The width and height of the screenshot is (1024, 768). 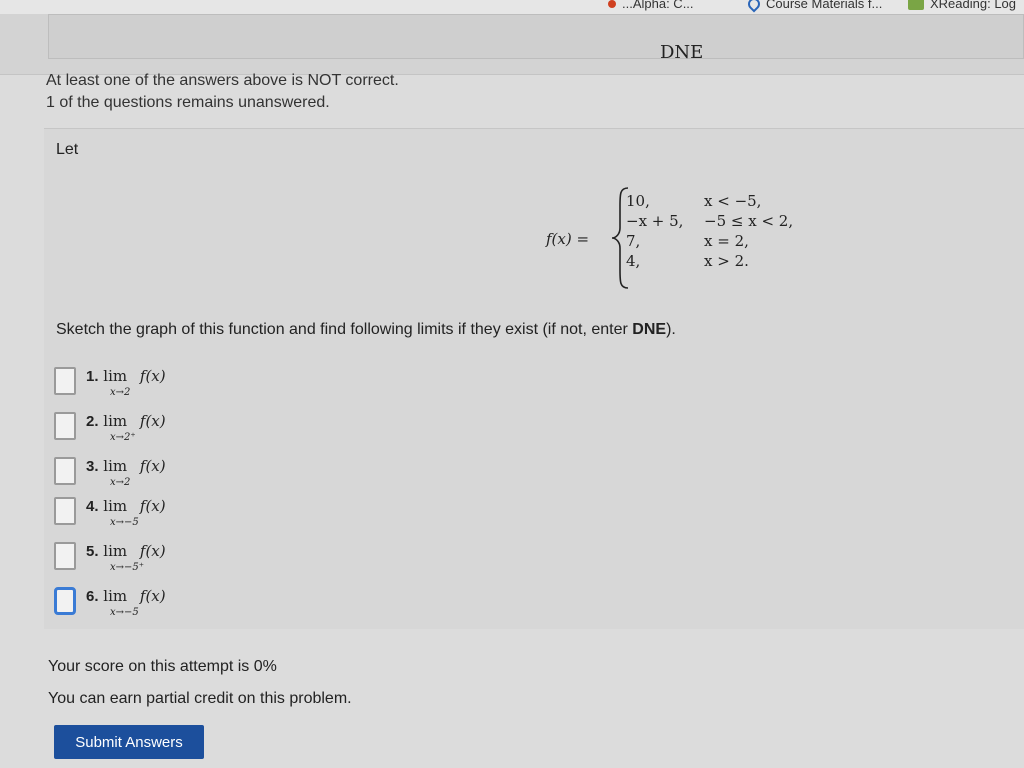 I want to click on limit-subscript: x→−5⁺, so click(x=127, y=567).